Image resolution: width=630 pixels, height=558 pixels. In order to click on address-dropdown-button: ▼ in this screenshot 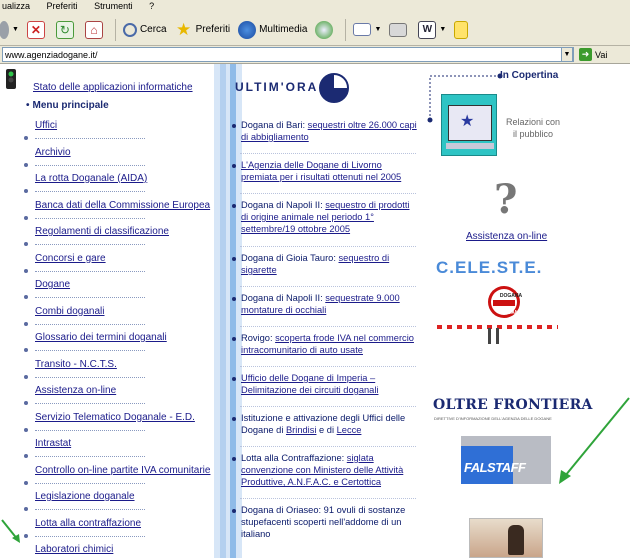, I will do `click(567, 54)`.